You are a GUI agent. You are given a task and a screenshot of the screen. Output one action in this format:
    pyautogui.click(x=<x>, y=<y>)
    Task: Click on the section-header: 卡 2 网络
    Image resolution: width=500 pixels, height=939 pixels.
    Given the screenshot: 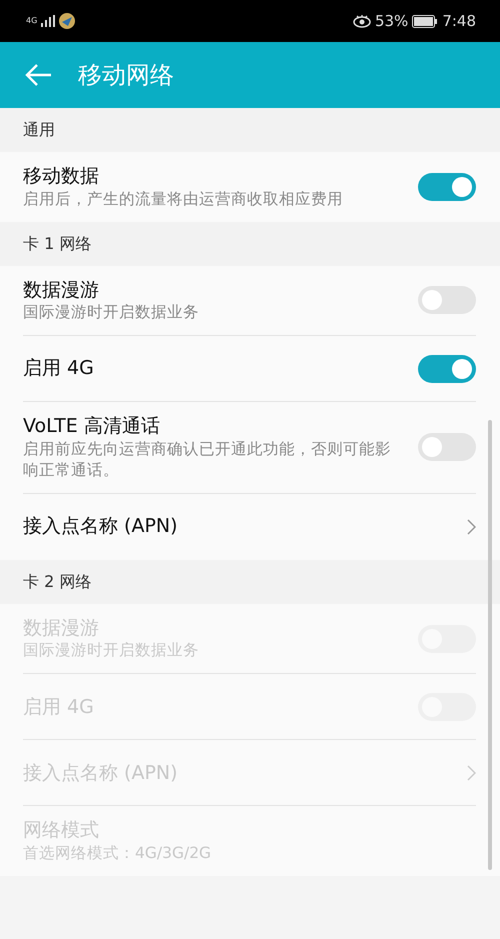 What is the action you would take?
    pyautogui.click(x=57, y=581)
    